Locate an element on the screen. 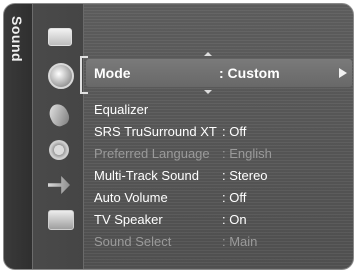 The image size is (355, 271). category-icon-column is located at coordinates (58, 136).